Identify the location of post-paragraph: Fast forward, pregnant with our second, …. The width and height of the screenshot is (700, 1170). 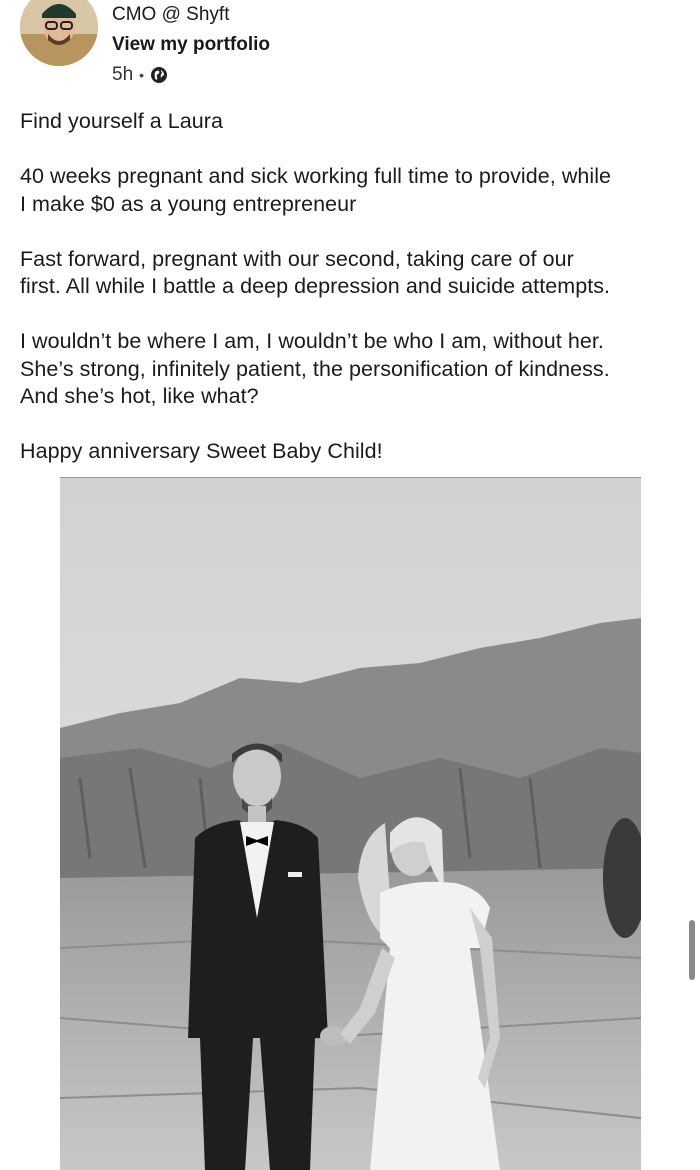
(315, 272).